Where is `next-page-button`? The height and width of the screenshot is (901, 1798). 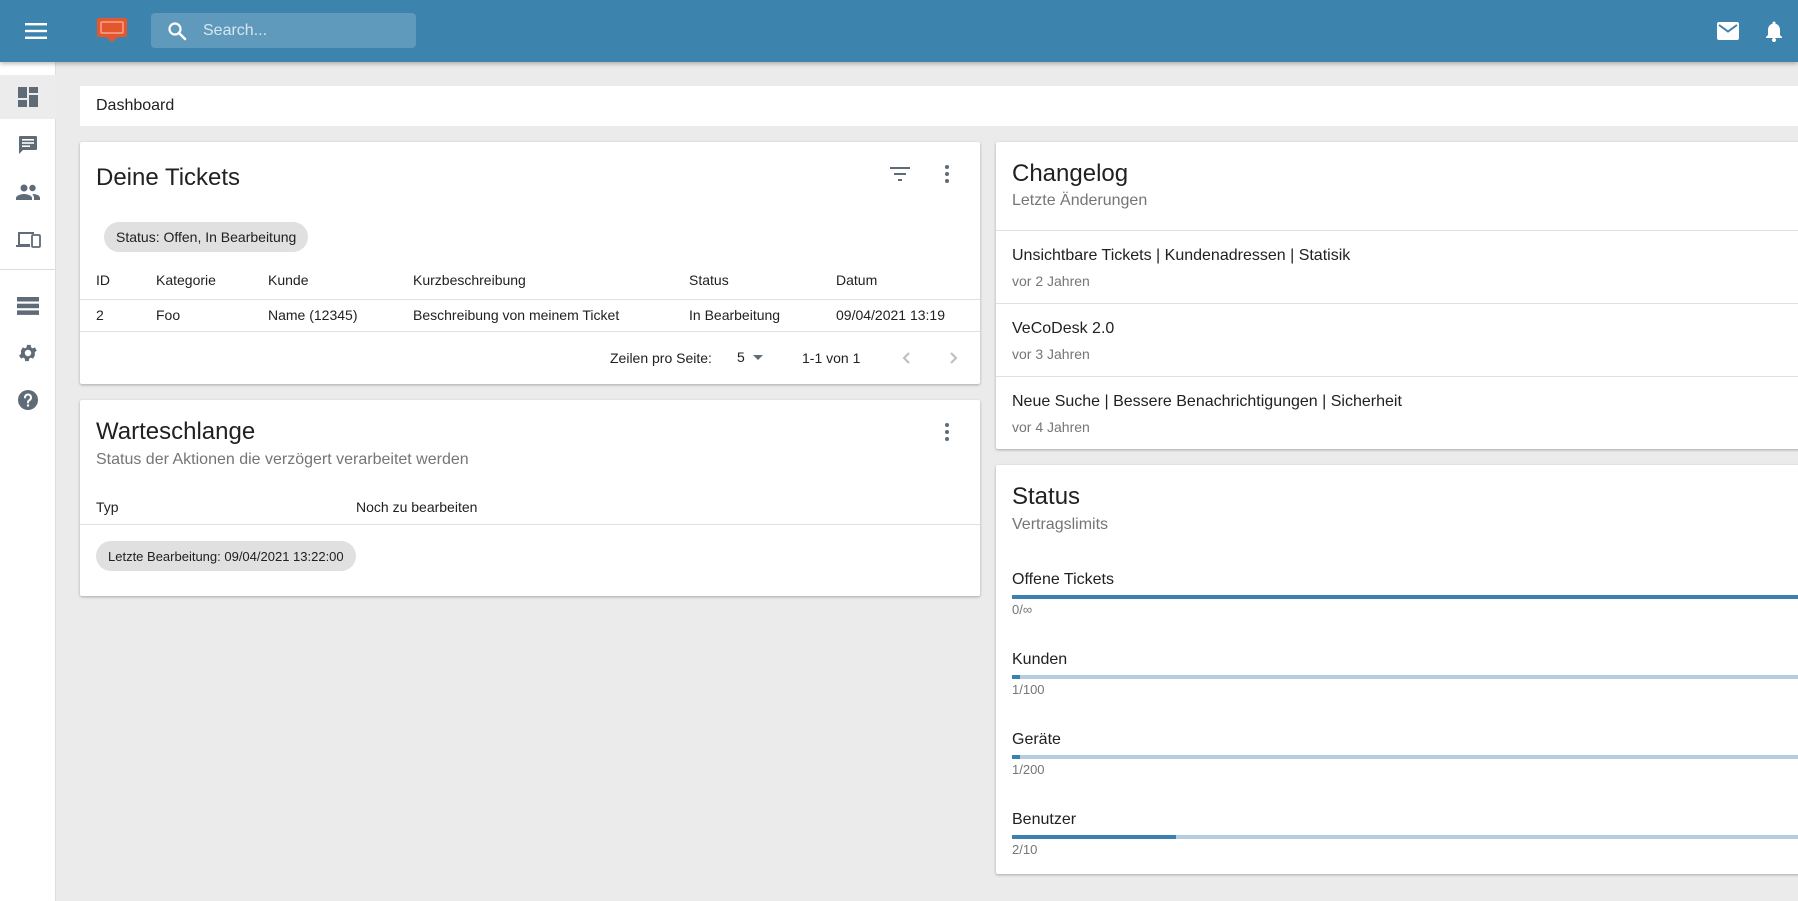
next-page-button is located at coordinates (954, 358).